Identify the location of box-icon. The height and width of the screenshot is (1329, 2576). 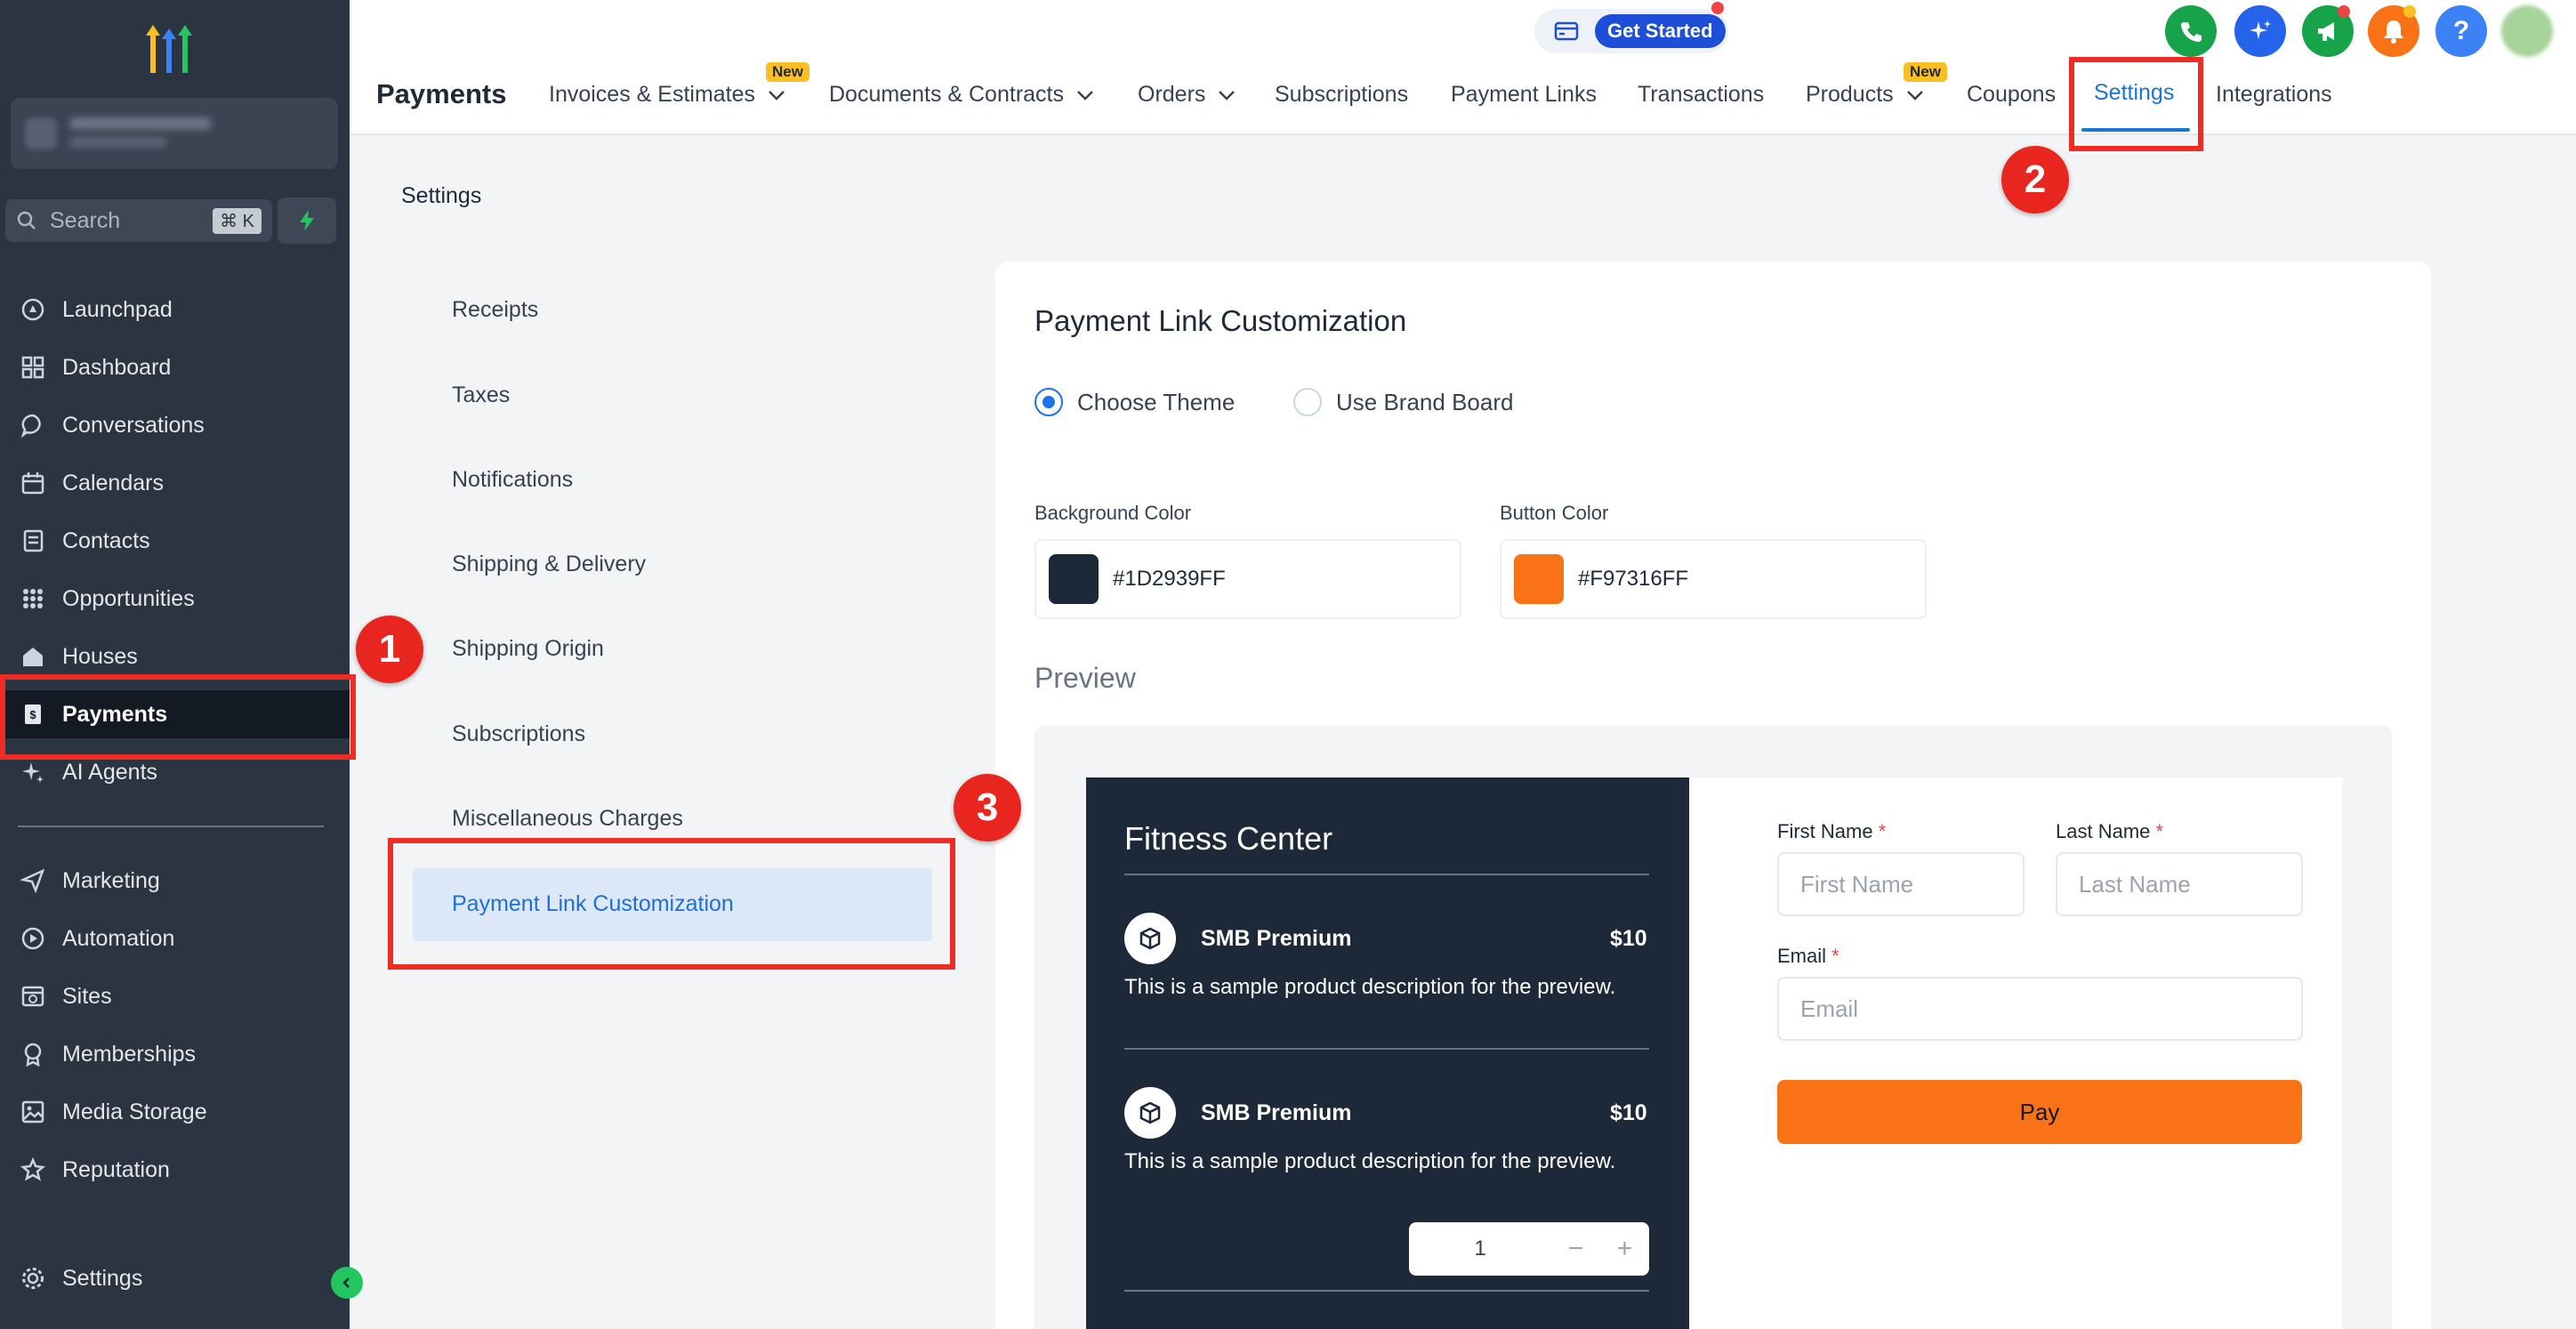
(1150, 1113).